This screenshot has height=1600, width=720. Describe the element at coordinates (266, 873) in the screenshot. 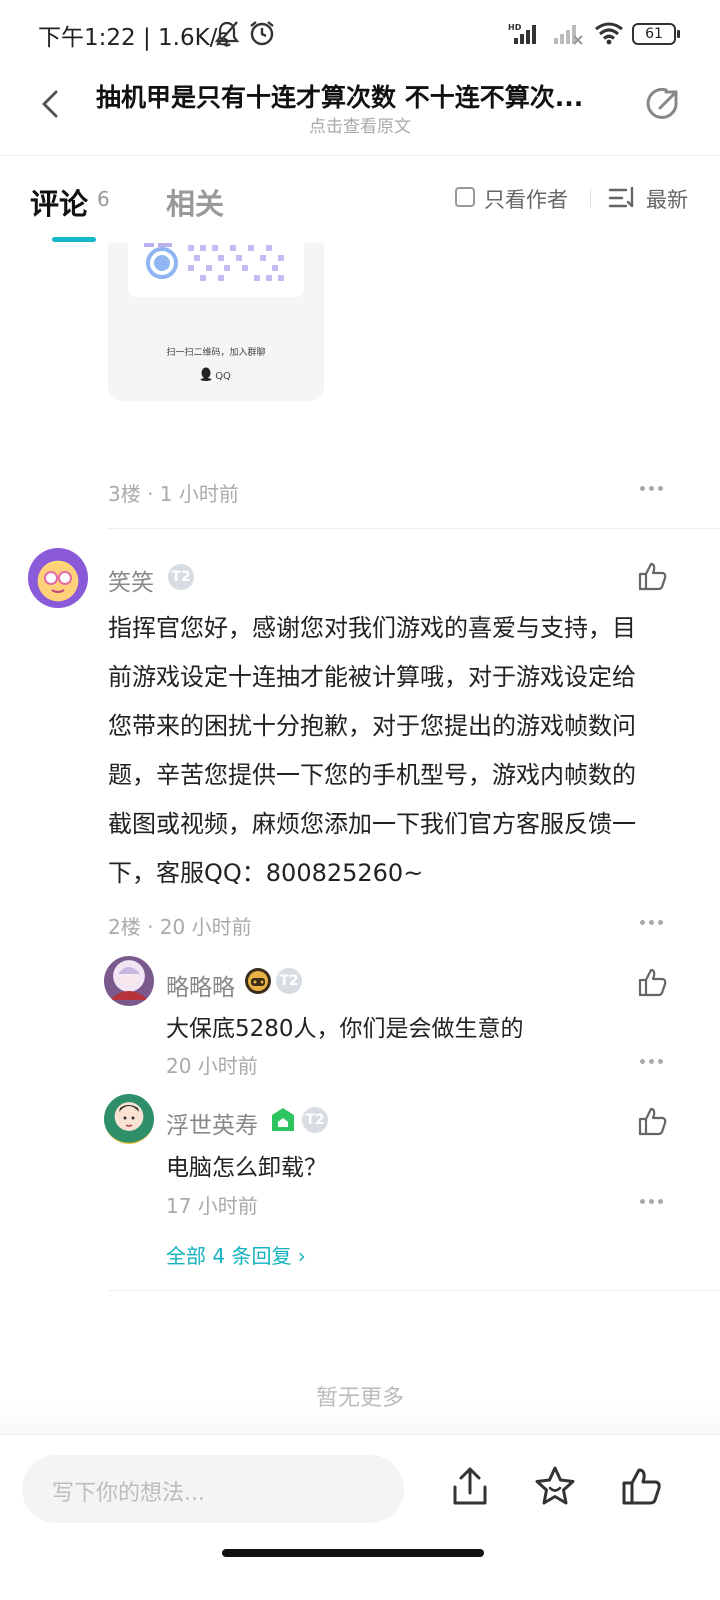

I see `comment-line: 下，客服QQ：800825260~` at that location.